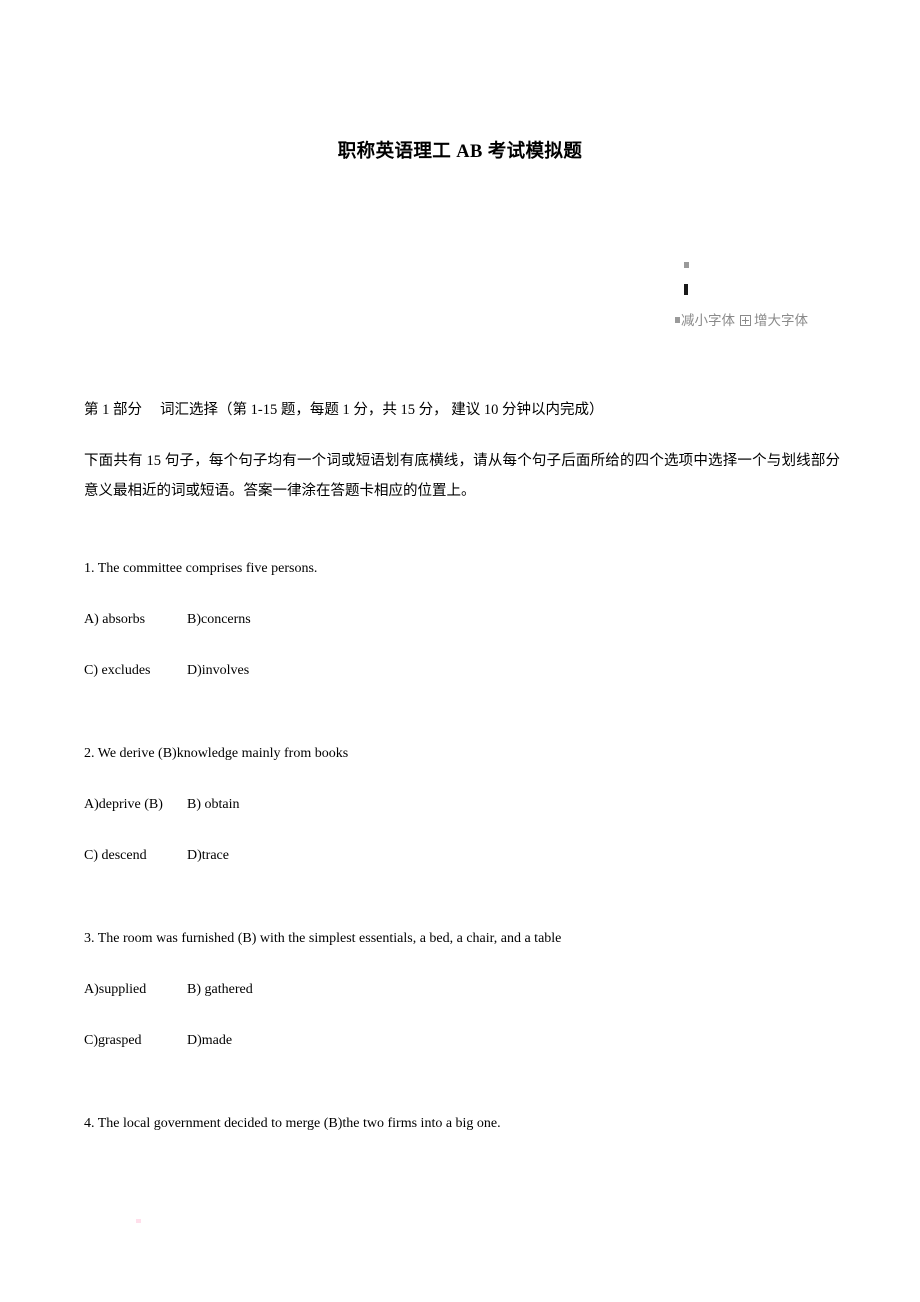 The image size is (920, 1302). What do you see at coordinates (781, 320) in the screenshot?
I see `increase-font-button: 增大字体` at bounding box center [781, 320].